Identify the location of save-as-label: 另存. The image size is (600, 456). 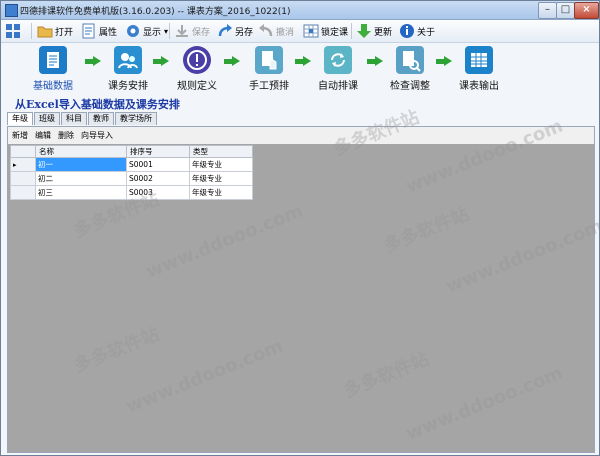
(244, 32).